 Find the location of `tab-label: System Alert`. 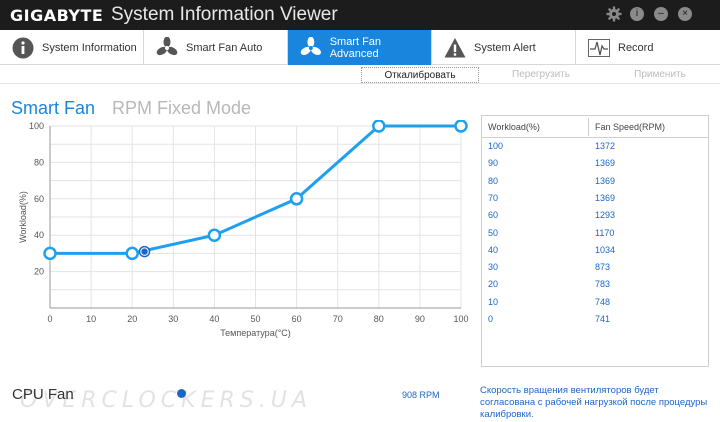

tab-label: System Alert is located at coordinates (505, 47).